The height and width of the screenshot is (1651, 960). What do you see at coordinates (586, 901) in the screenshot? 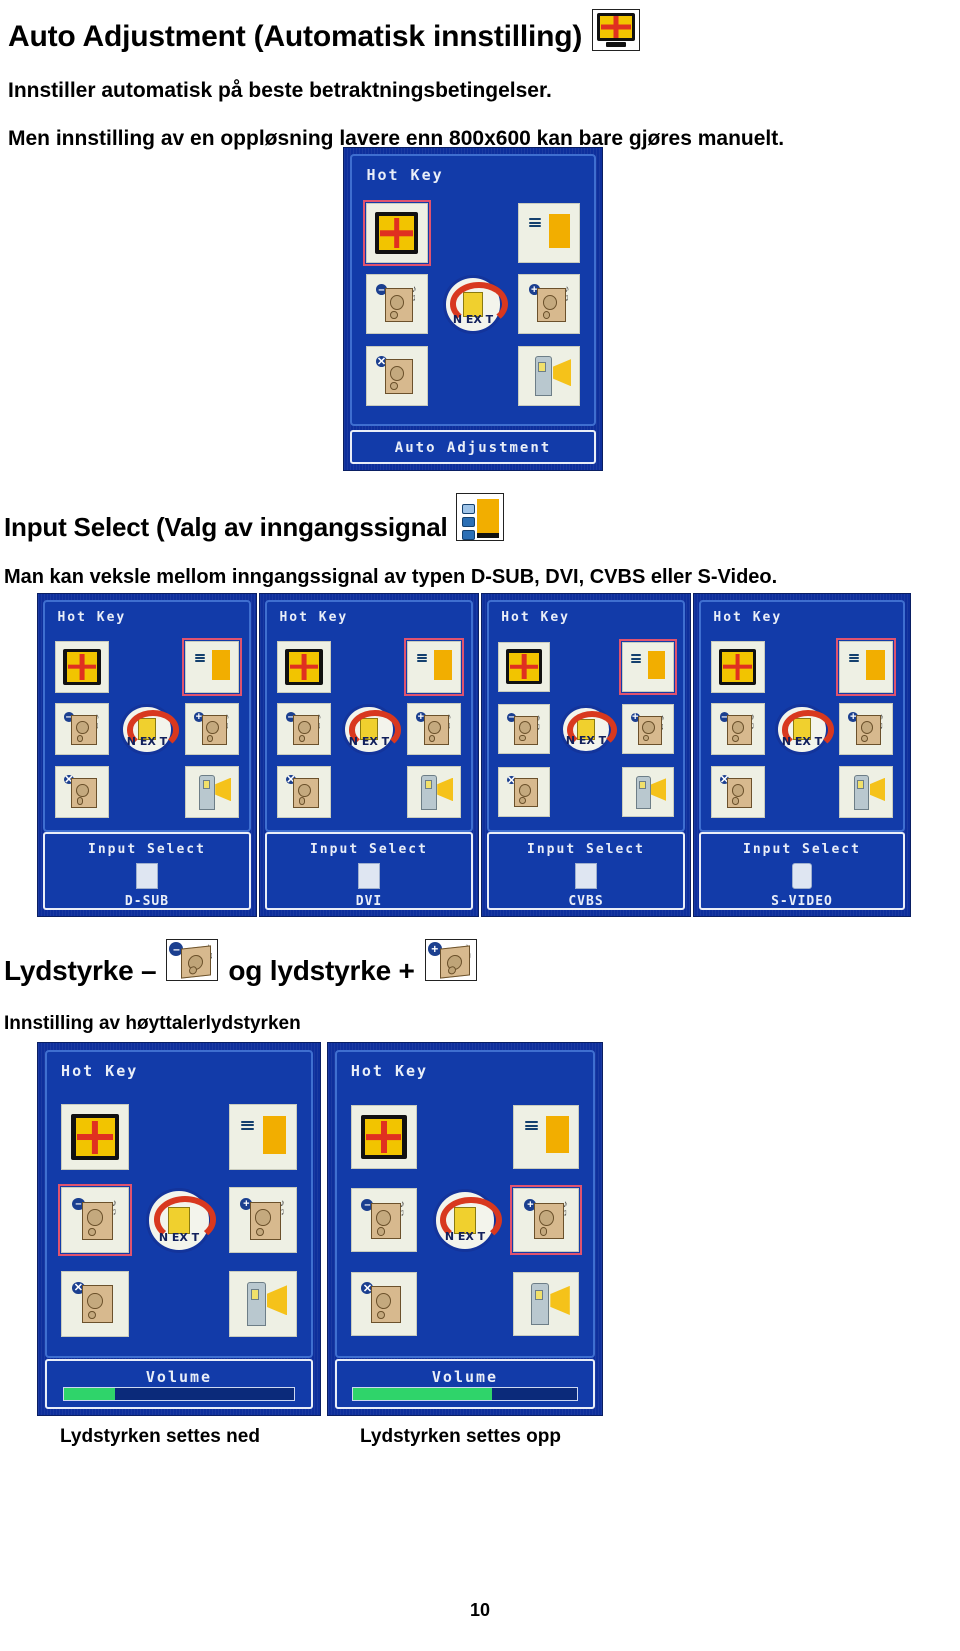
I see `osd-status-value: CVBS` at bounding box center [586, 901].